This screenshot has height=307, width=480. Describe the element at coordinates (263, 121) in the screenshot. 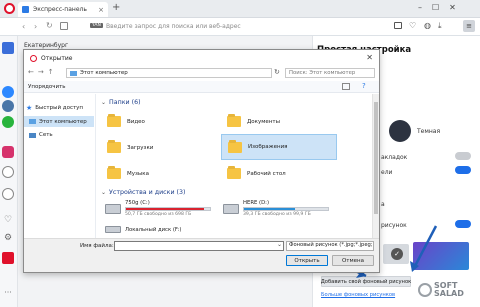

I see `folder-name: Документы` at that location.